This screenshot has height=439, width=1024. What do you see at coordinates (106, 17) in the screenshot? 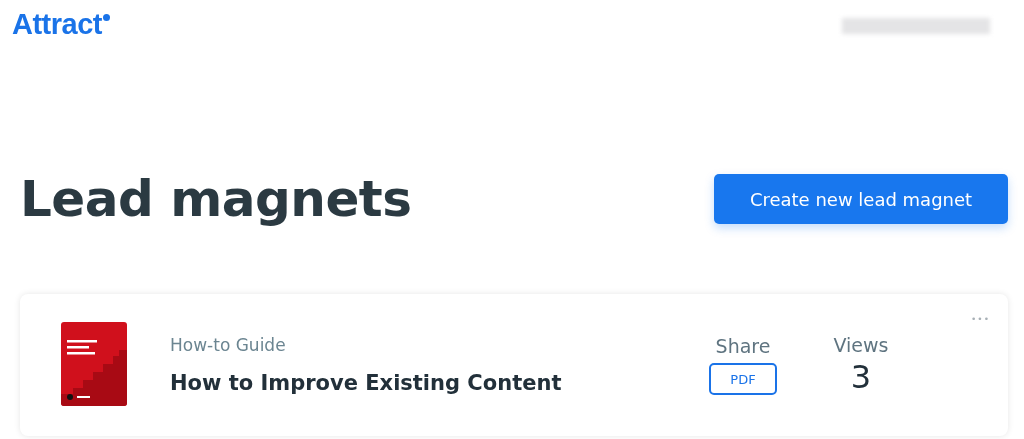
I see `dot-icon` at bounding box center [106, 17].